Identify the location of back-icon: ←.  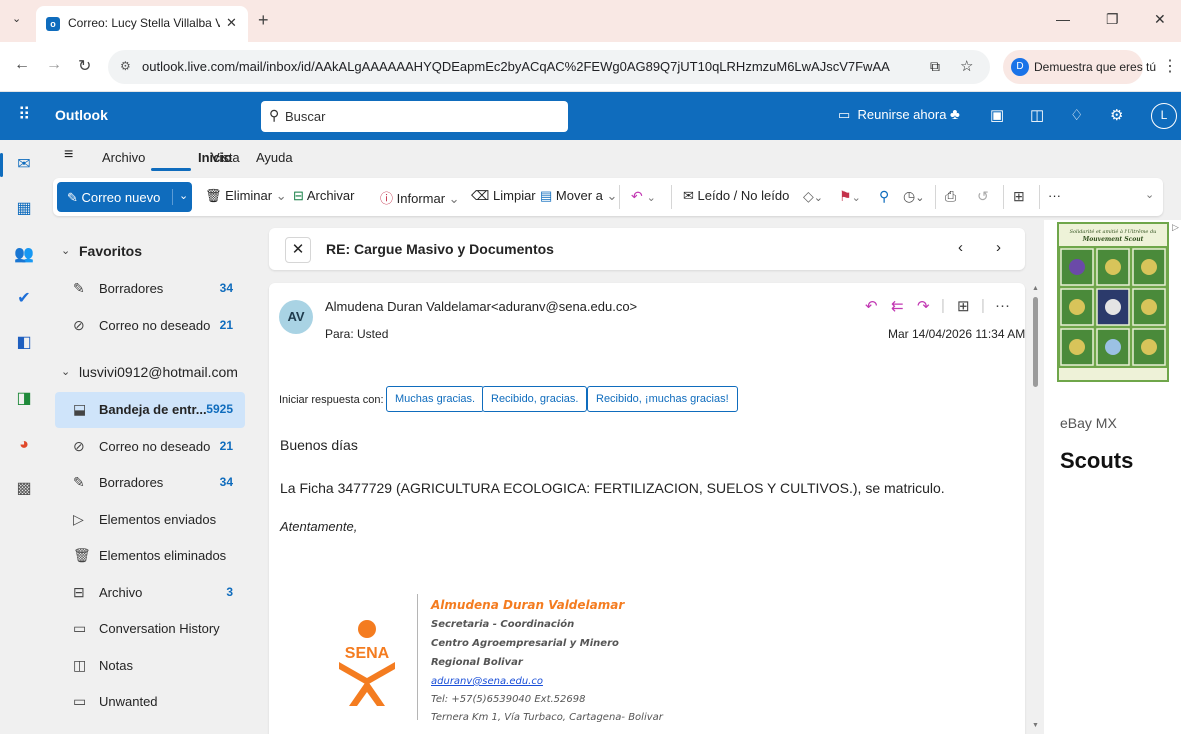
(22, 65).